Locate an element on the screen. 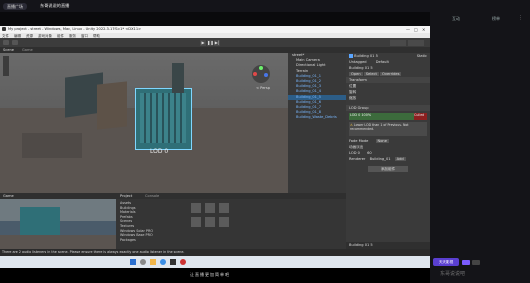 Image resolution: width=530 pixels, height=283 pixels. tab-console: Console is located at coordinates (152, 196).